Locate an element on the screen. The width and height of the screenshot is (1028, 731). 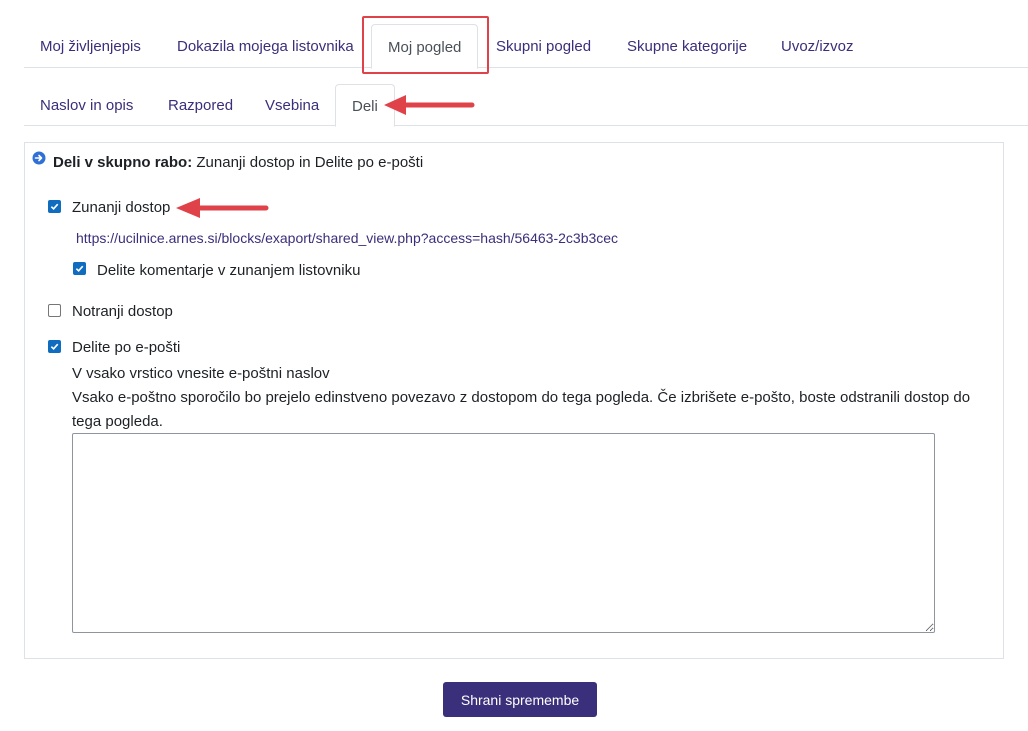
arrow-right-circle-icon is located at coordinates (39, 158).